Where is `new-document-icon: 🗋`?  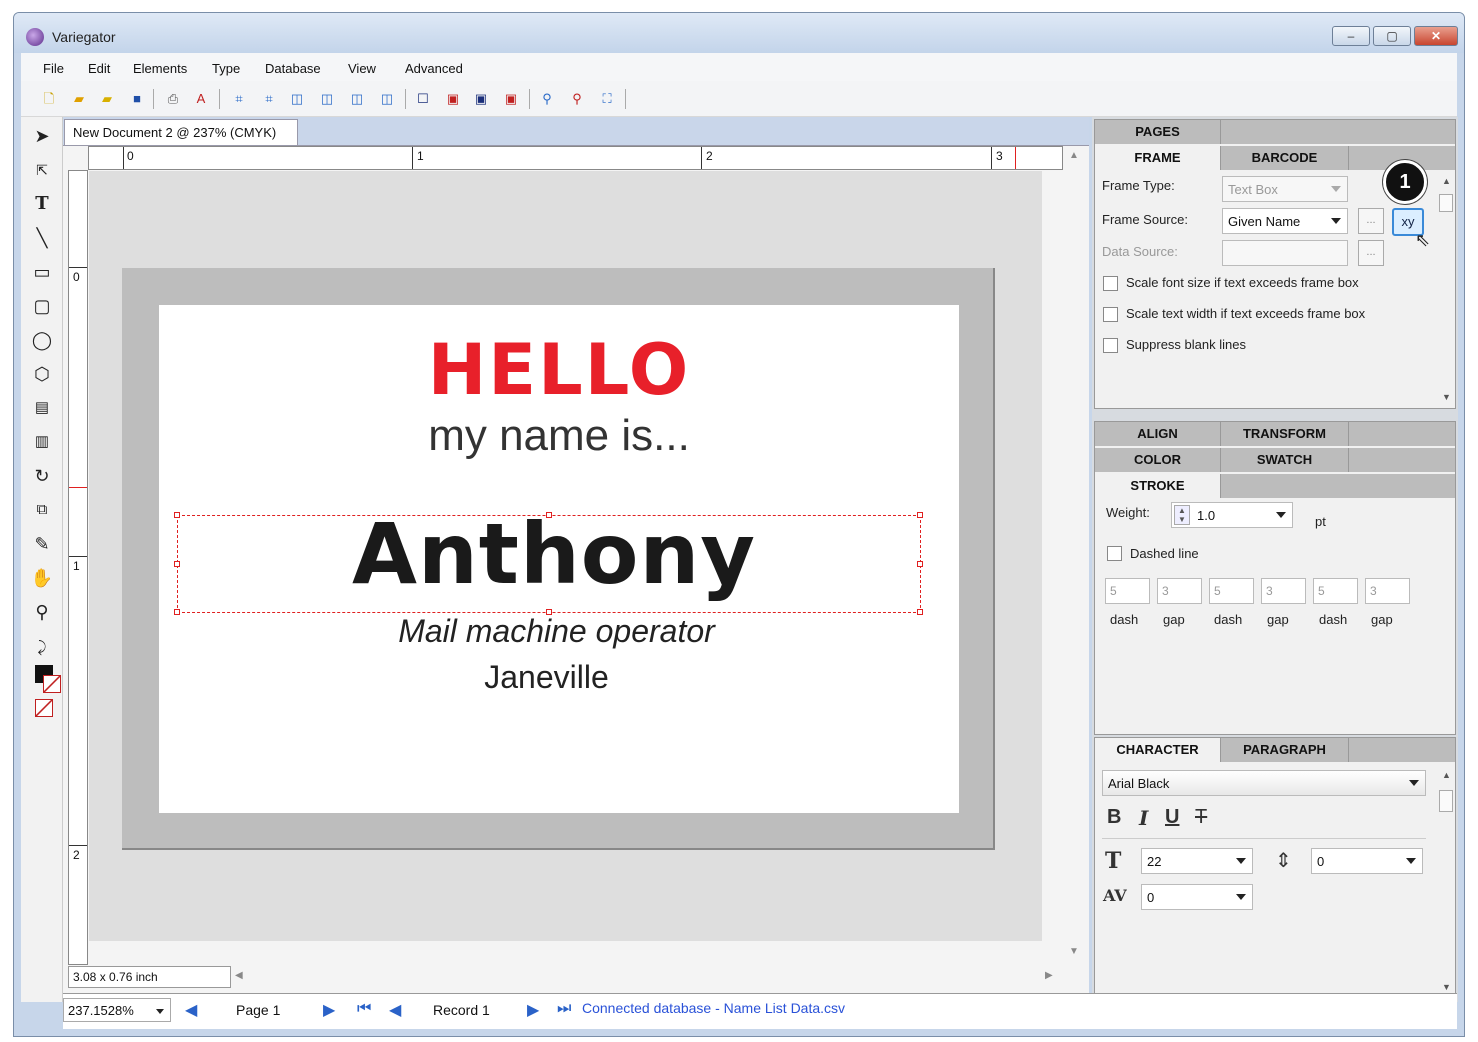
new-document-icon: 🗋 is located at coordinates (49, 99).